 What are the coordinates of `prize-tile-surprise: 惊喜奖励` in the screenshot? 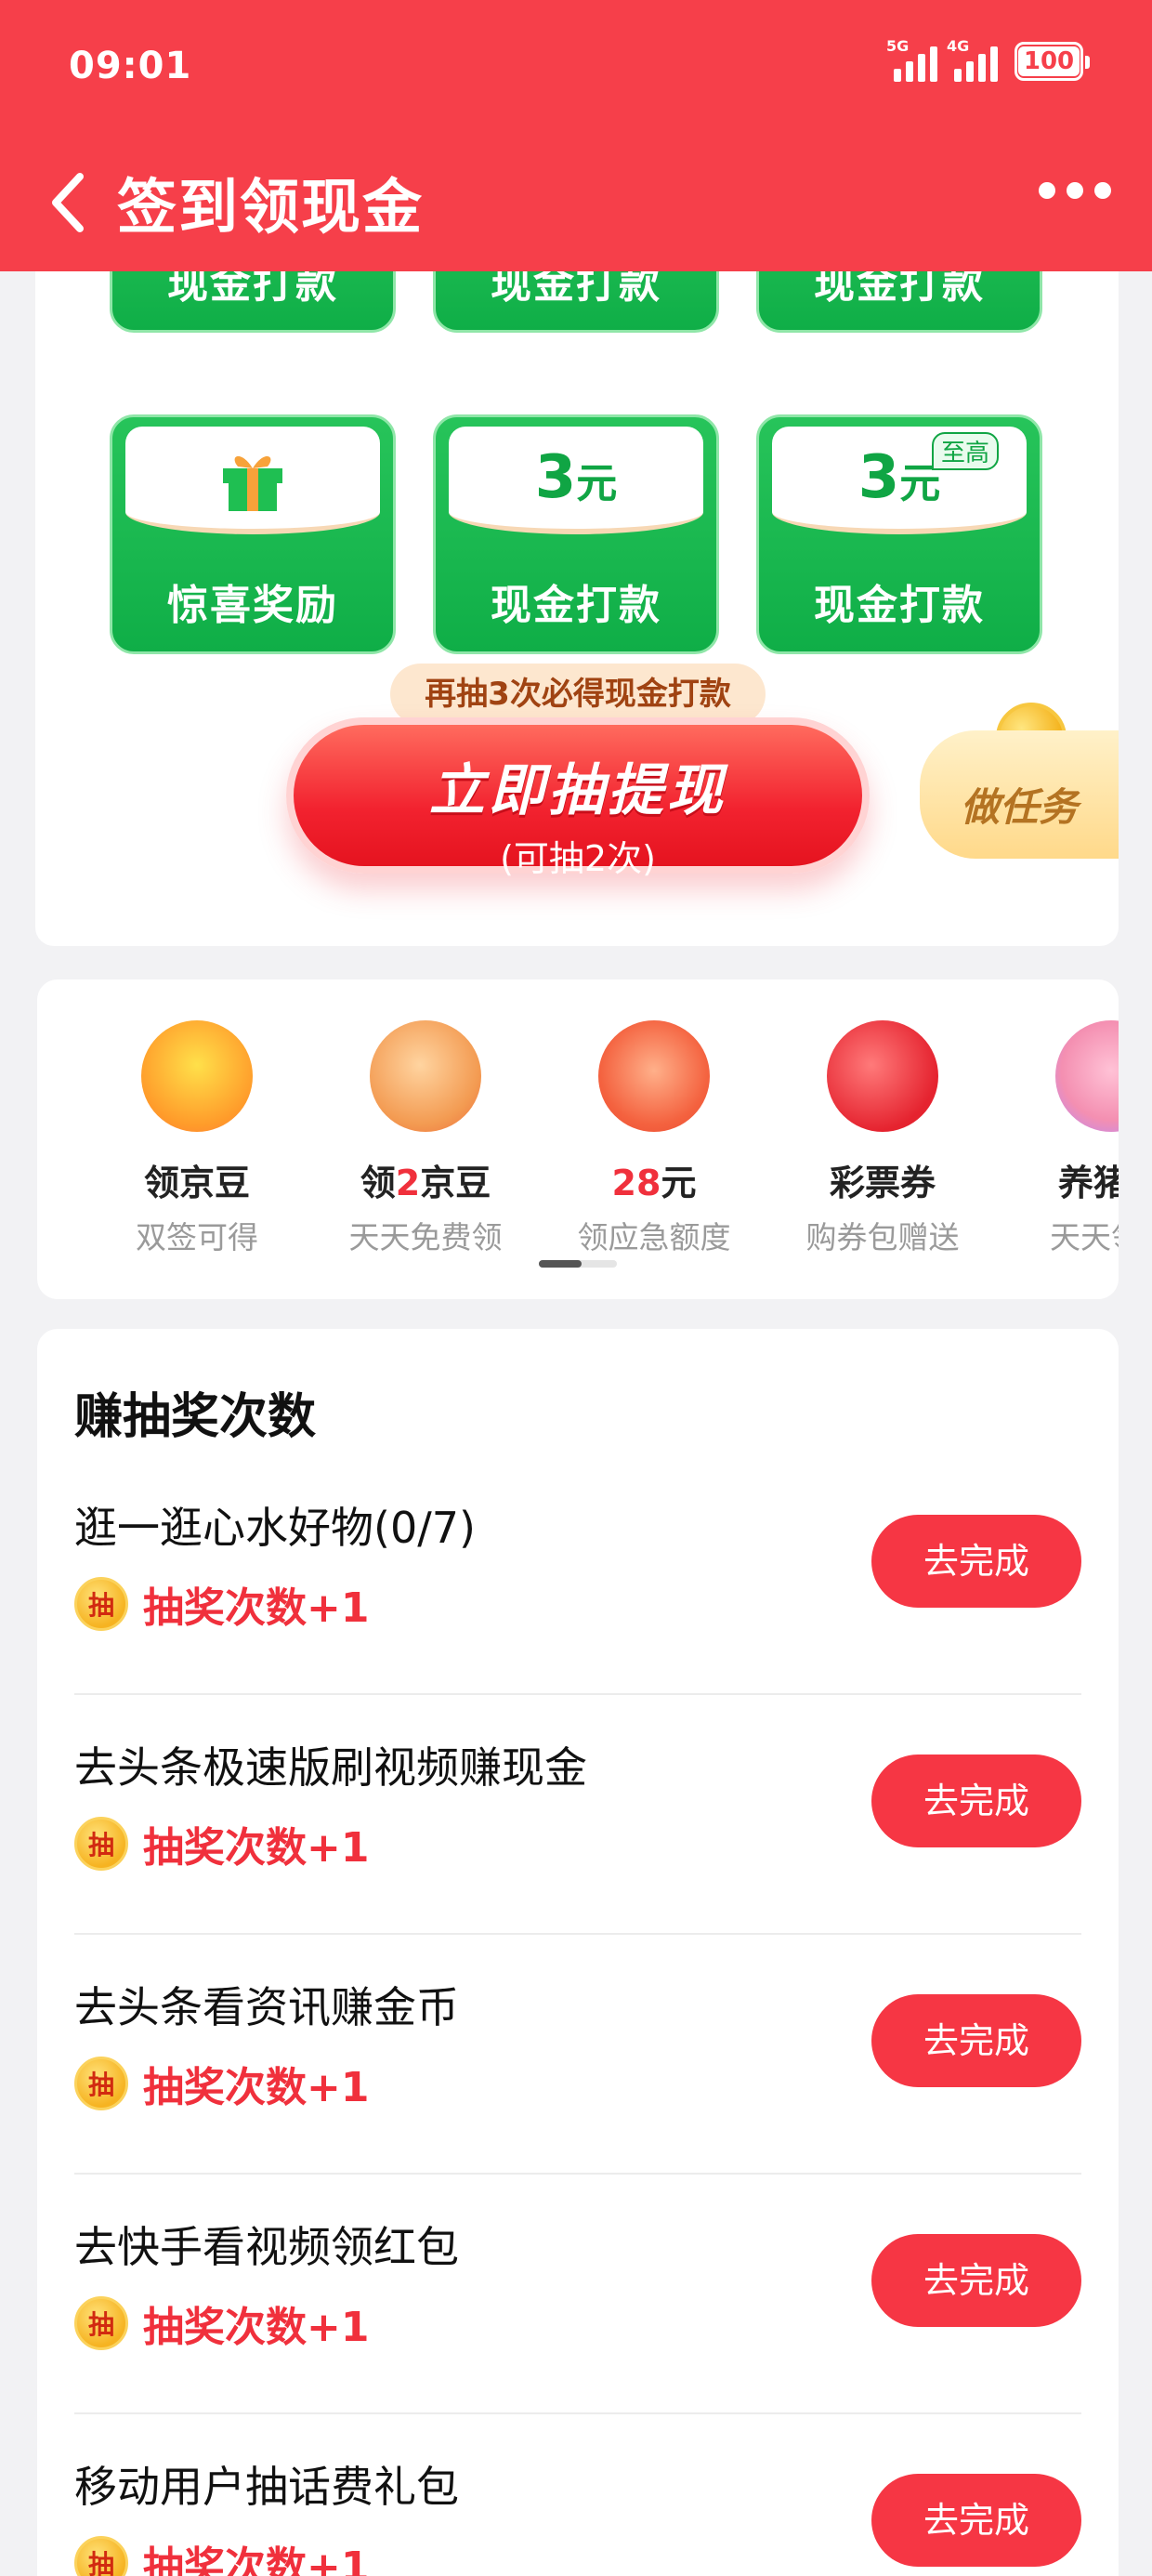 It's located at (253, 534).